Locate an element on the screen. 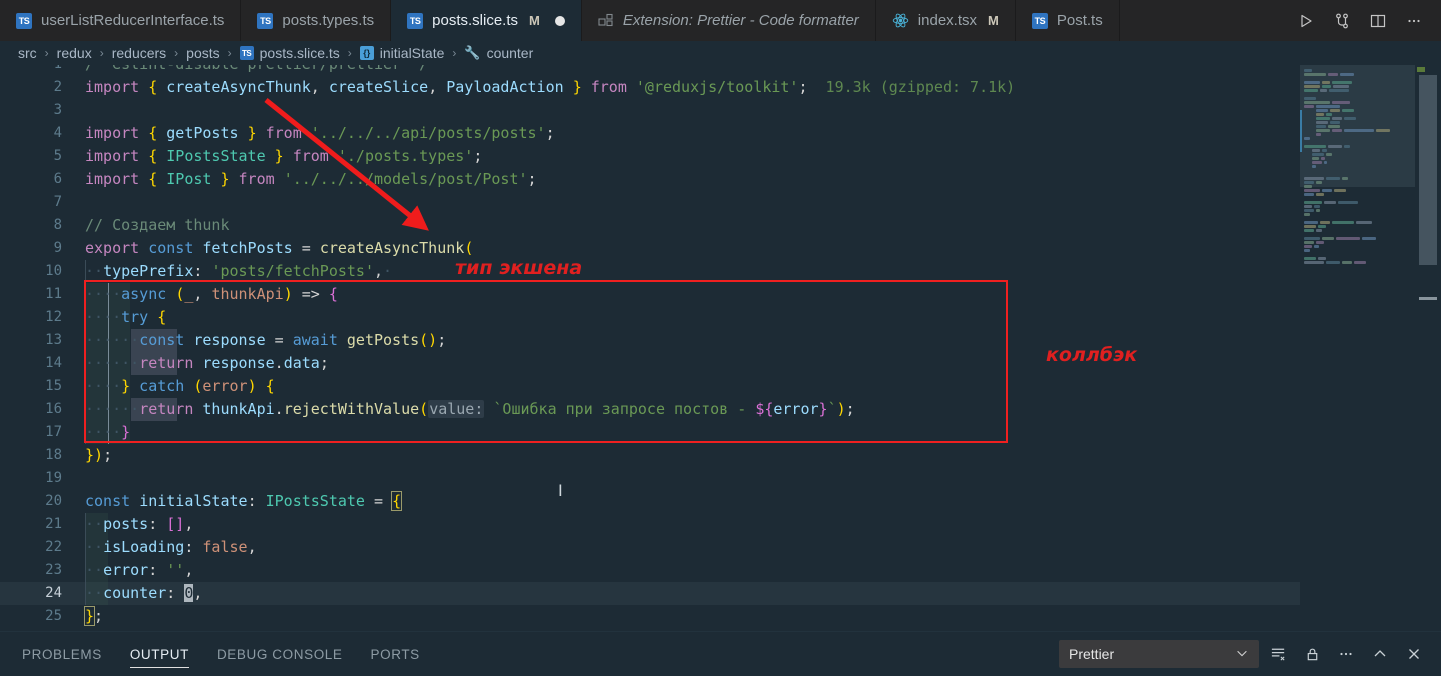  lock-scroll-icon is located at coordinates (1312, 654).